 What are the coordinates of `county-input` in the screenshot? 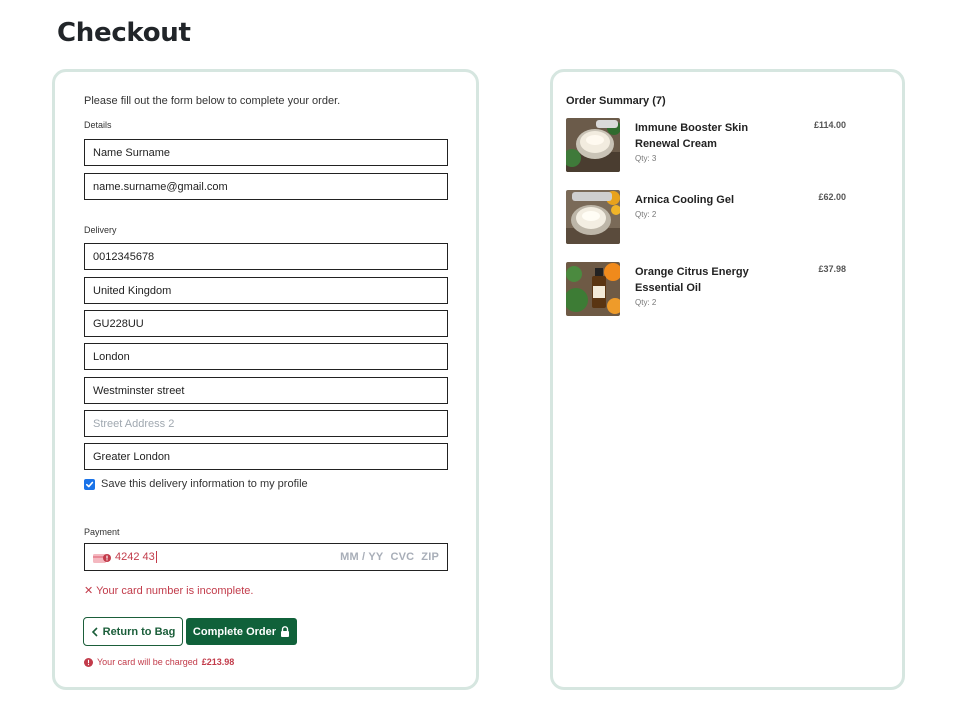 It's located at (266, 456).